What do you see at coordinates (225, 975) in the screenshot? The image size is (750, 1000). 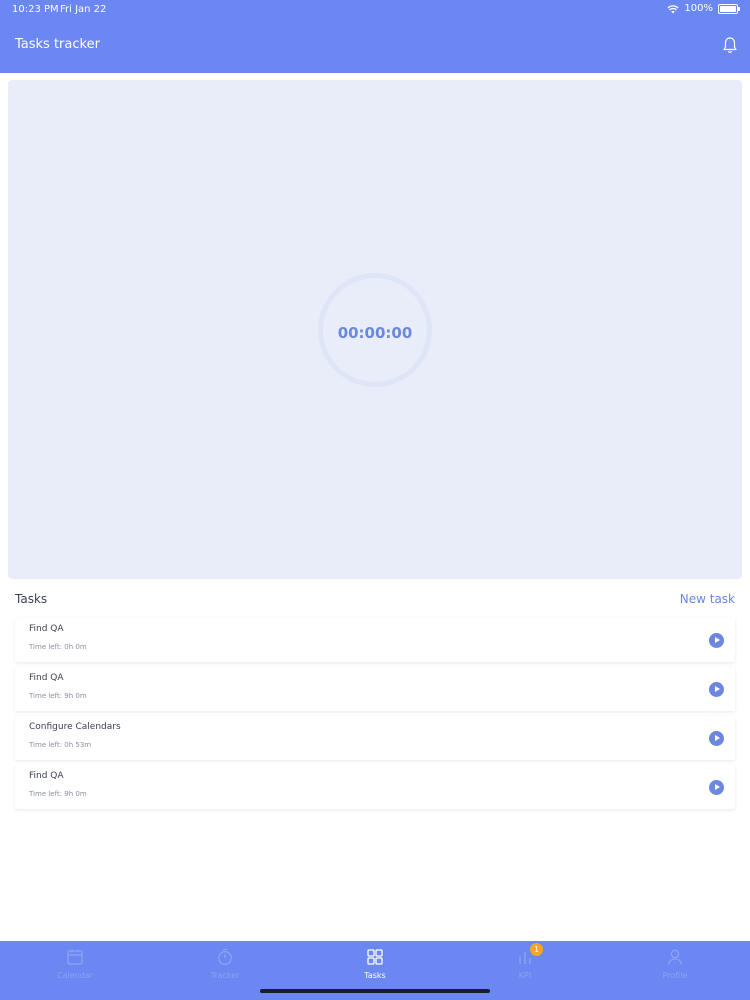 I see `tab-label: Tracker` at bounding box center [225, 975].